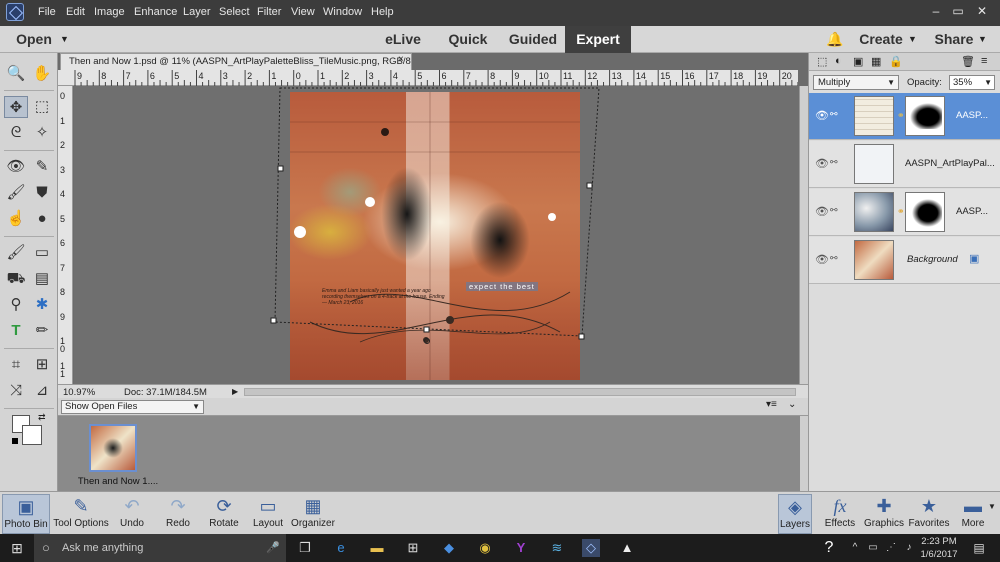  Describe the element at coordinates (521, 548) in the screenshot. I see `yahoo-icon: Y` at that location.